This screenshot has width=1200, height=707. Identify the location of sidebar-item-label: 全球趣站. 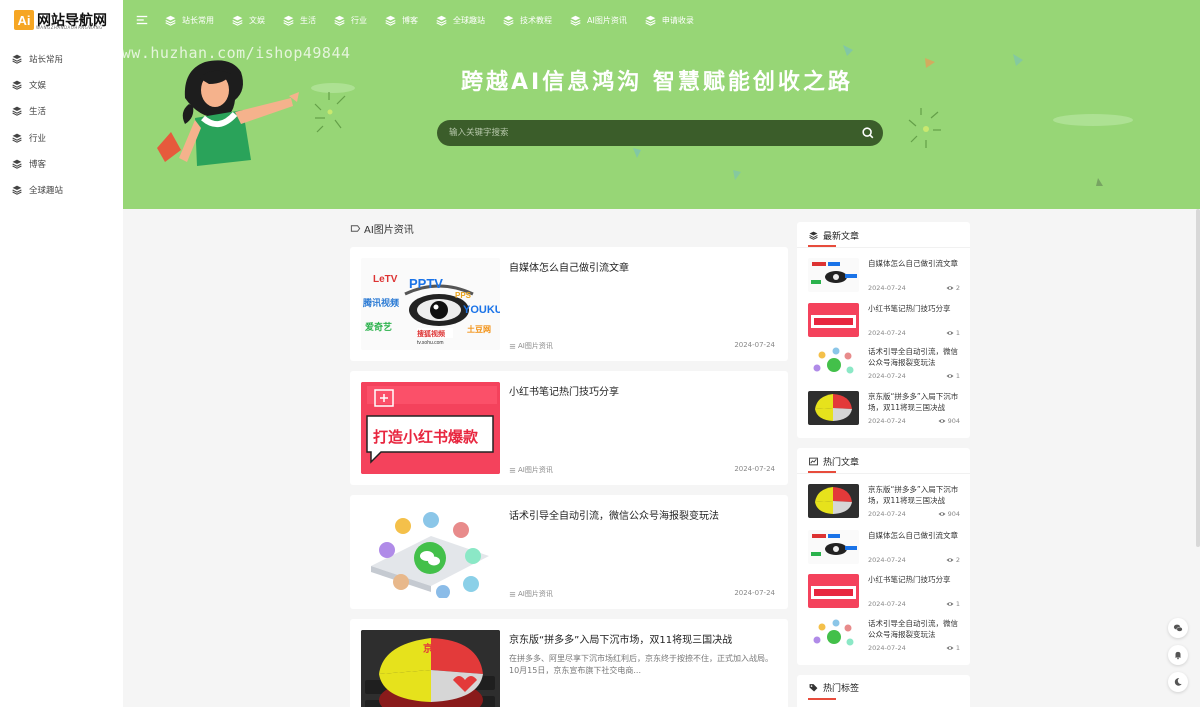
(46, 191).